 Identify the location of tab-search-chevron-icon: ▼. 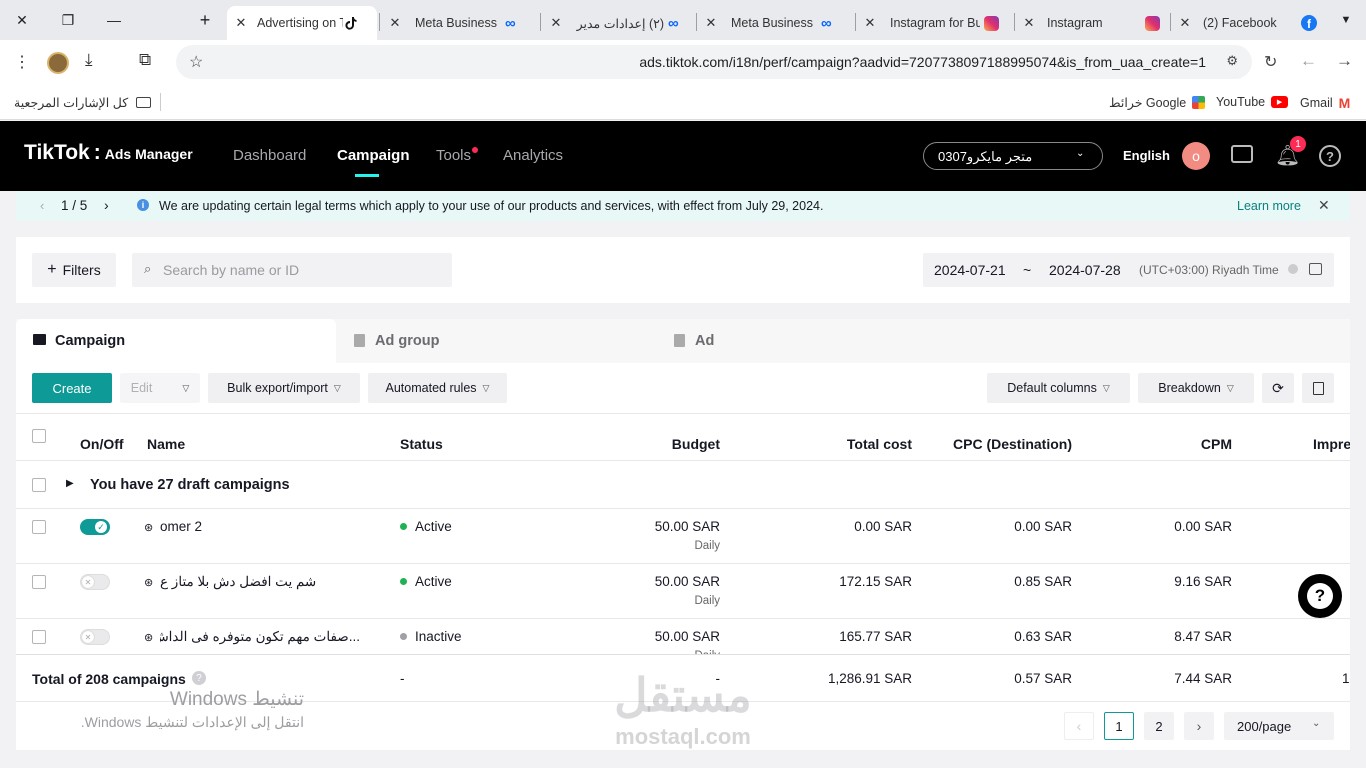
(1346, 20).